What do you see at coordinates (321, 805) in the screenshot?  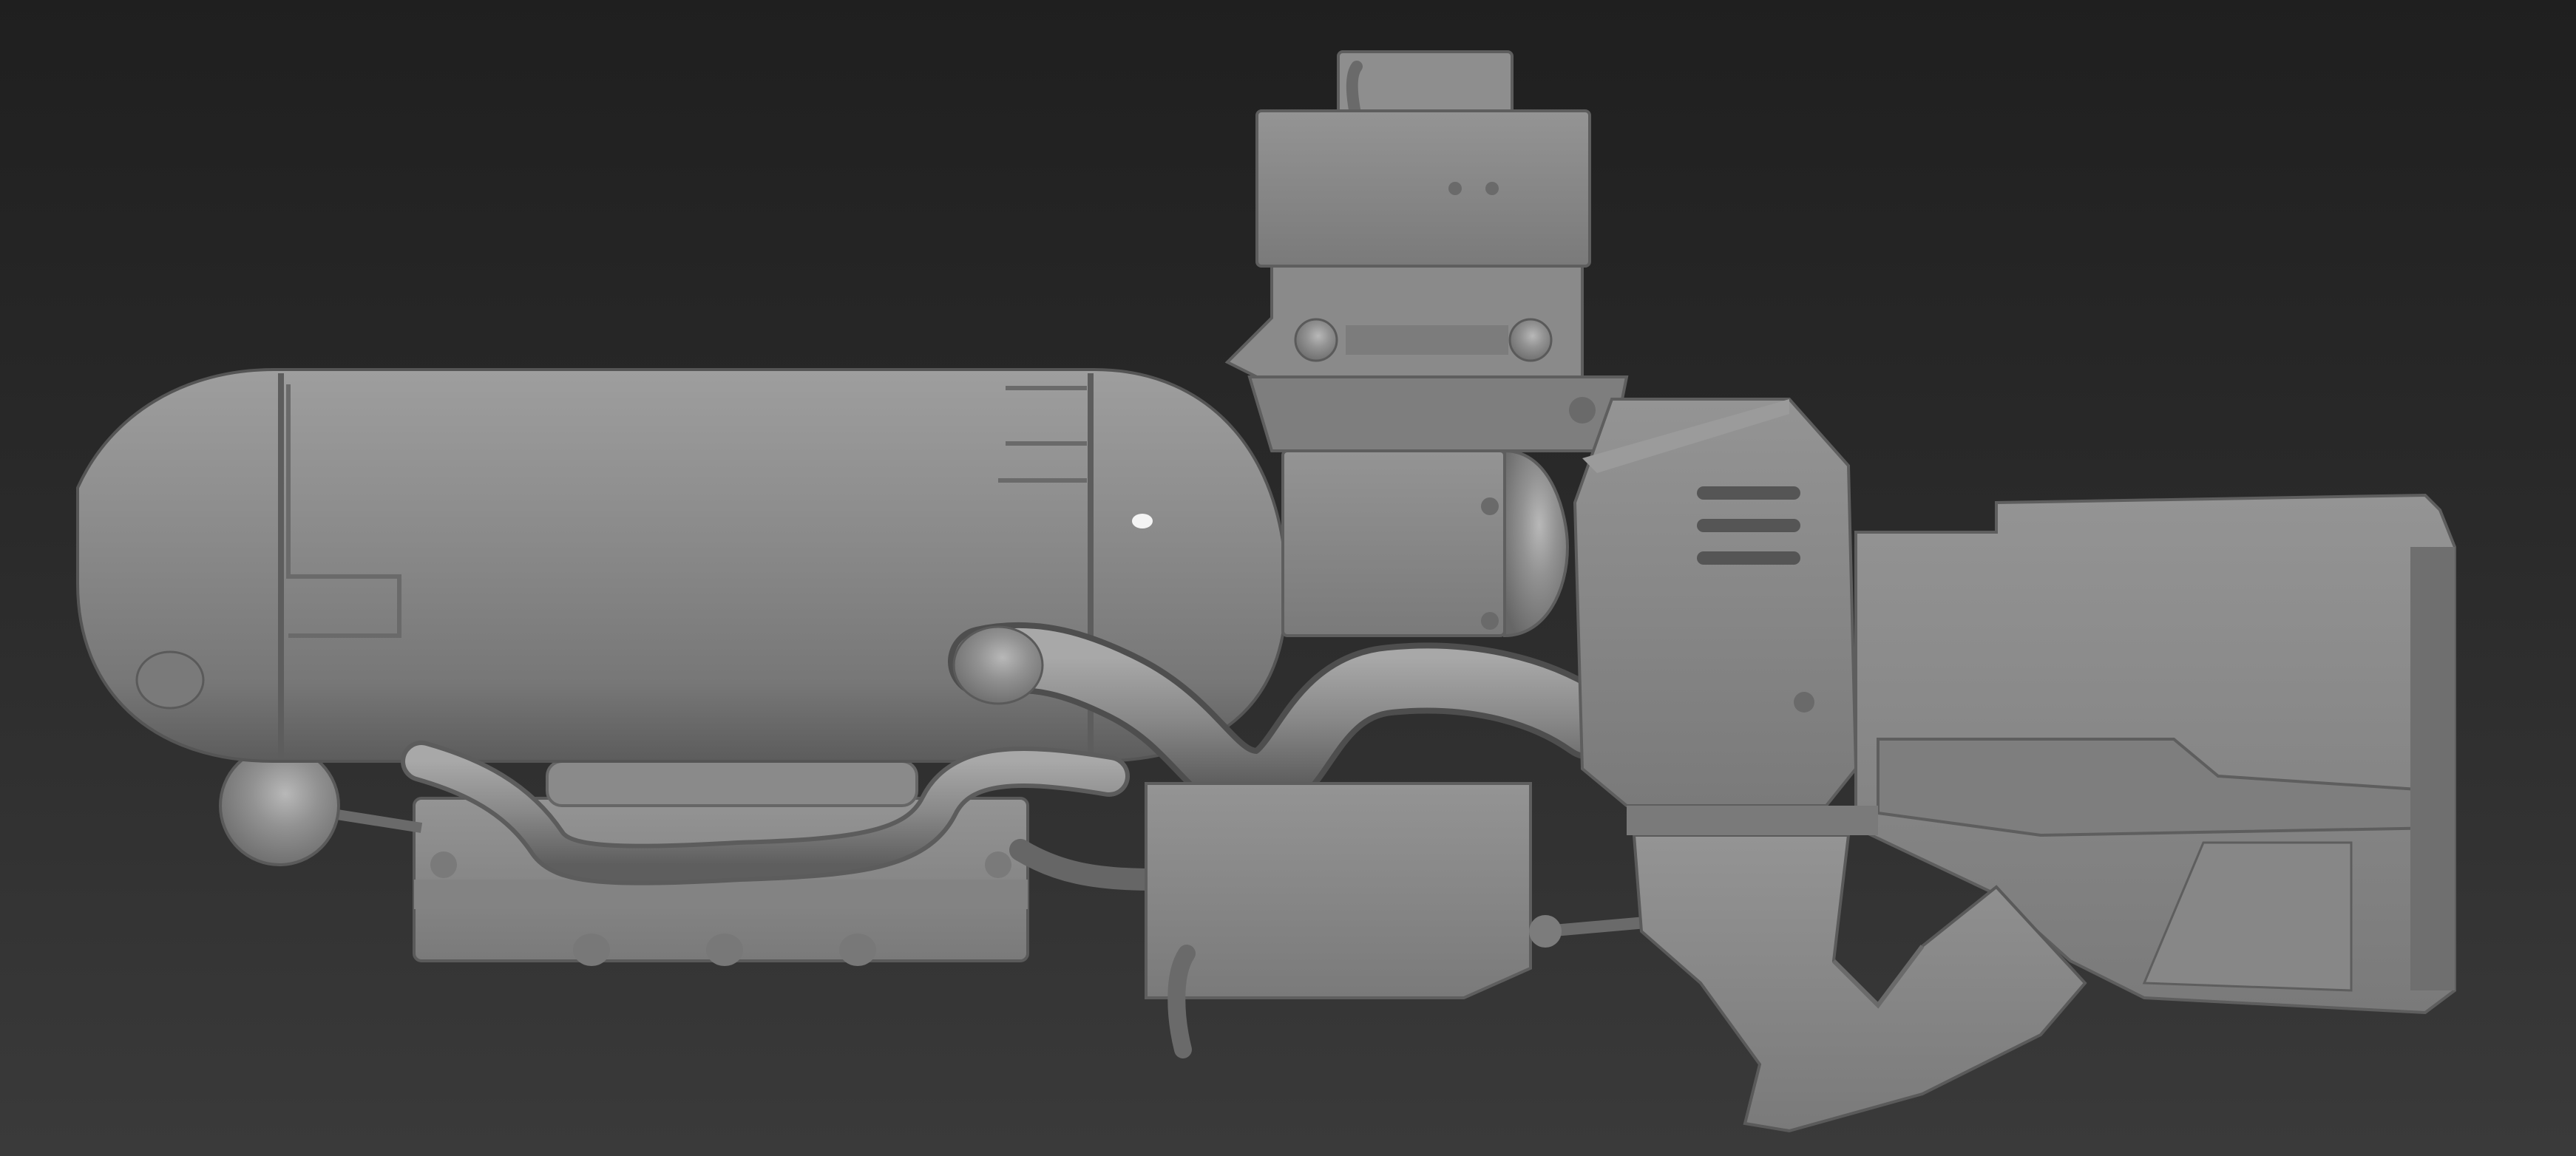 I see `side-wheel` at bounding box center [321, 805].